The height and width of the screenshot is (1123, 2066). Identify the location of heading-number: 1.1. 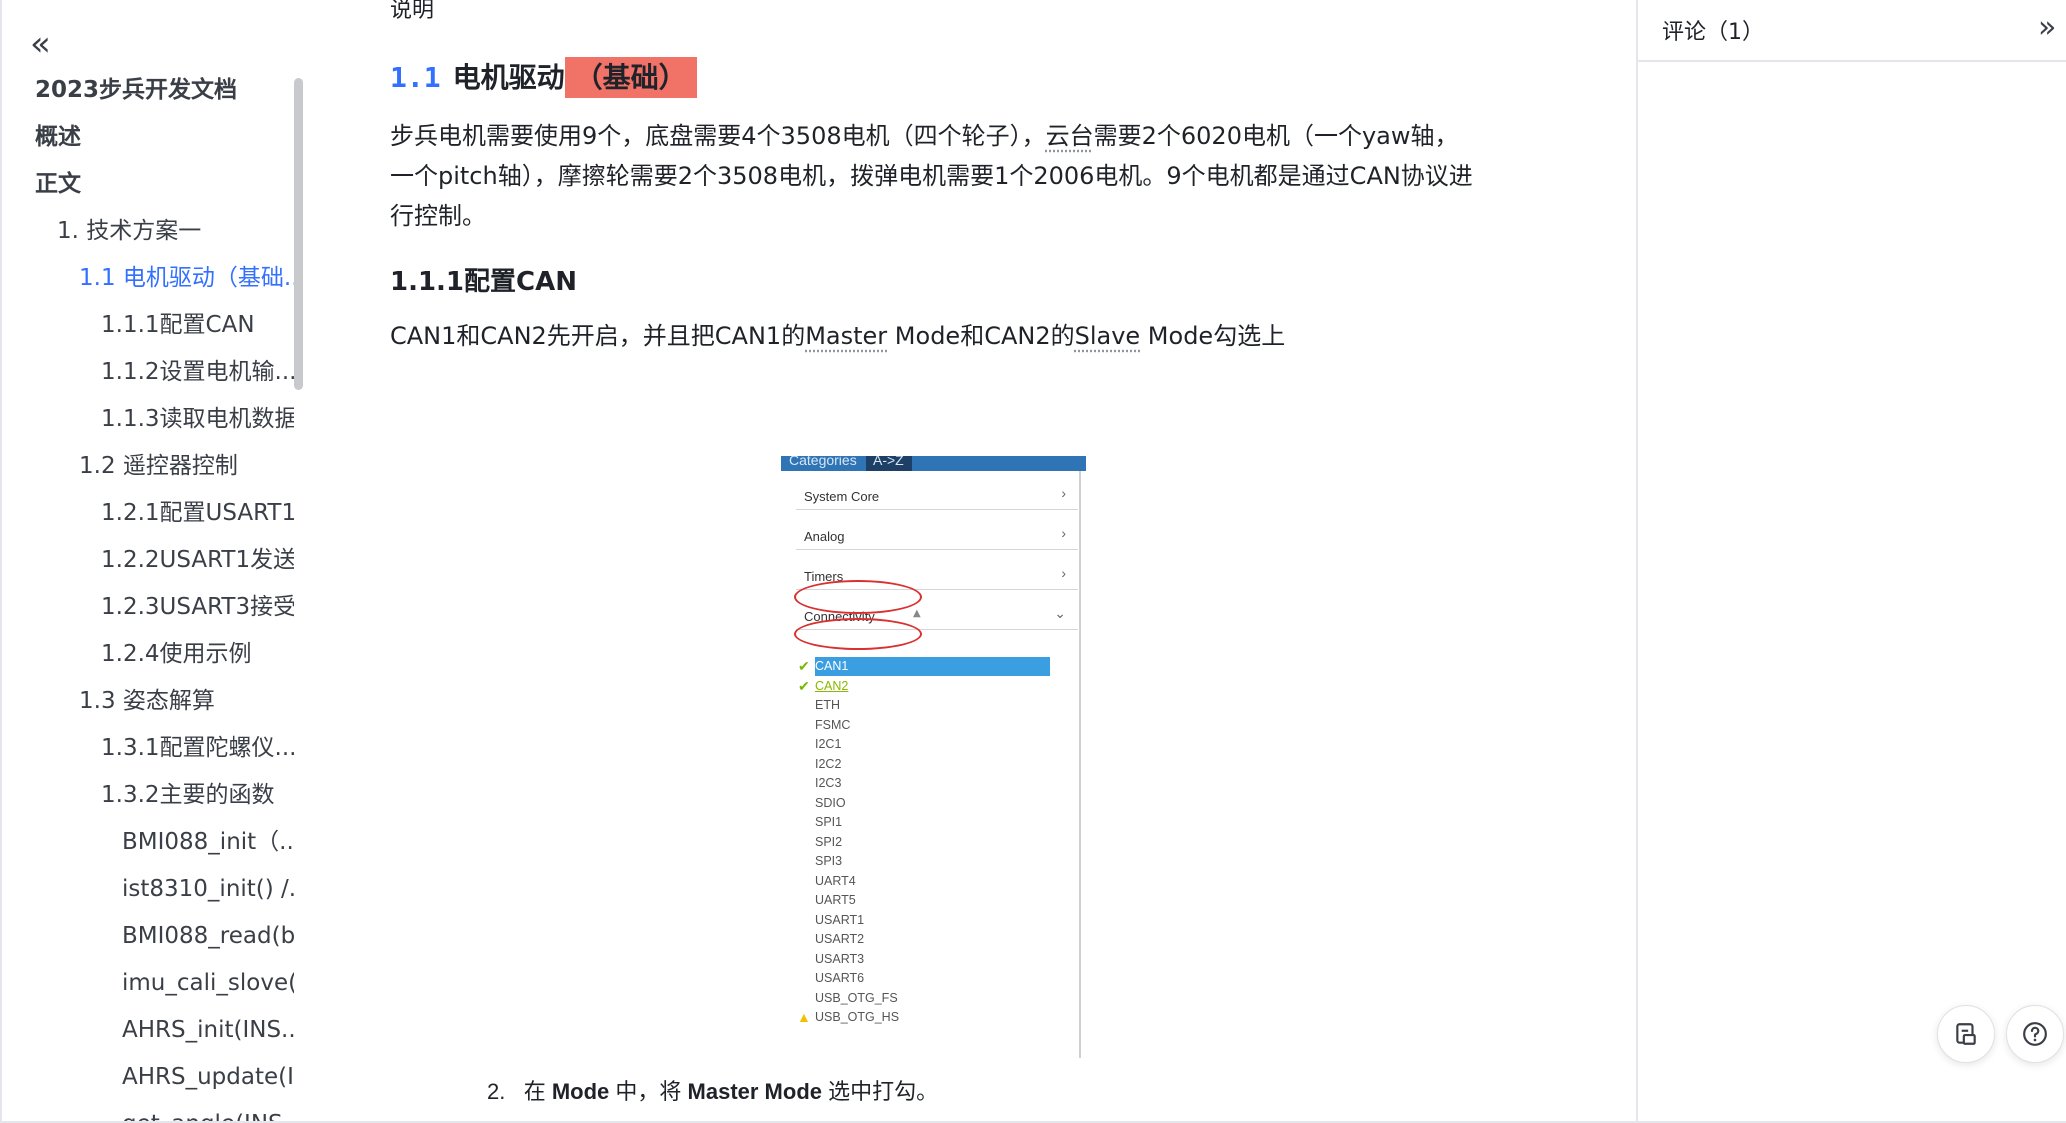
(415, 77).